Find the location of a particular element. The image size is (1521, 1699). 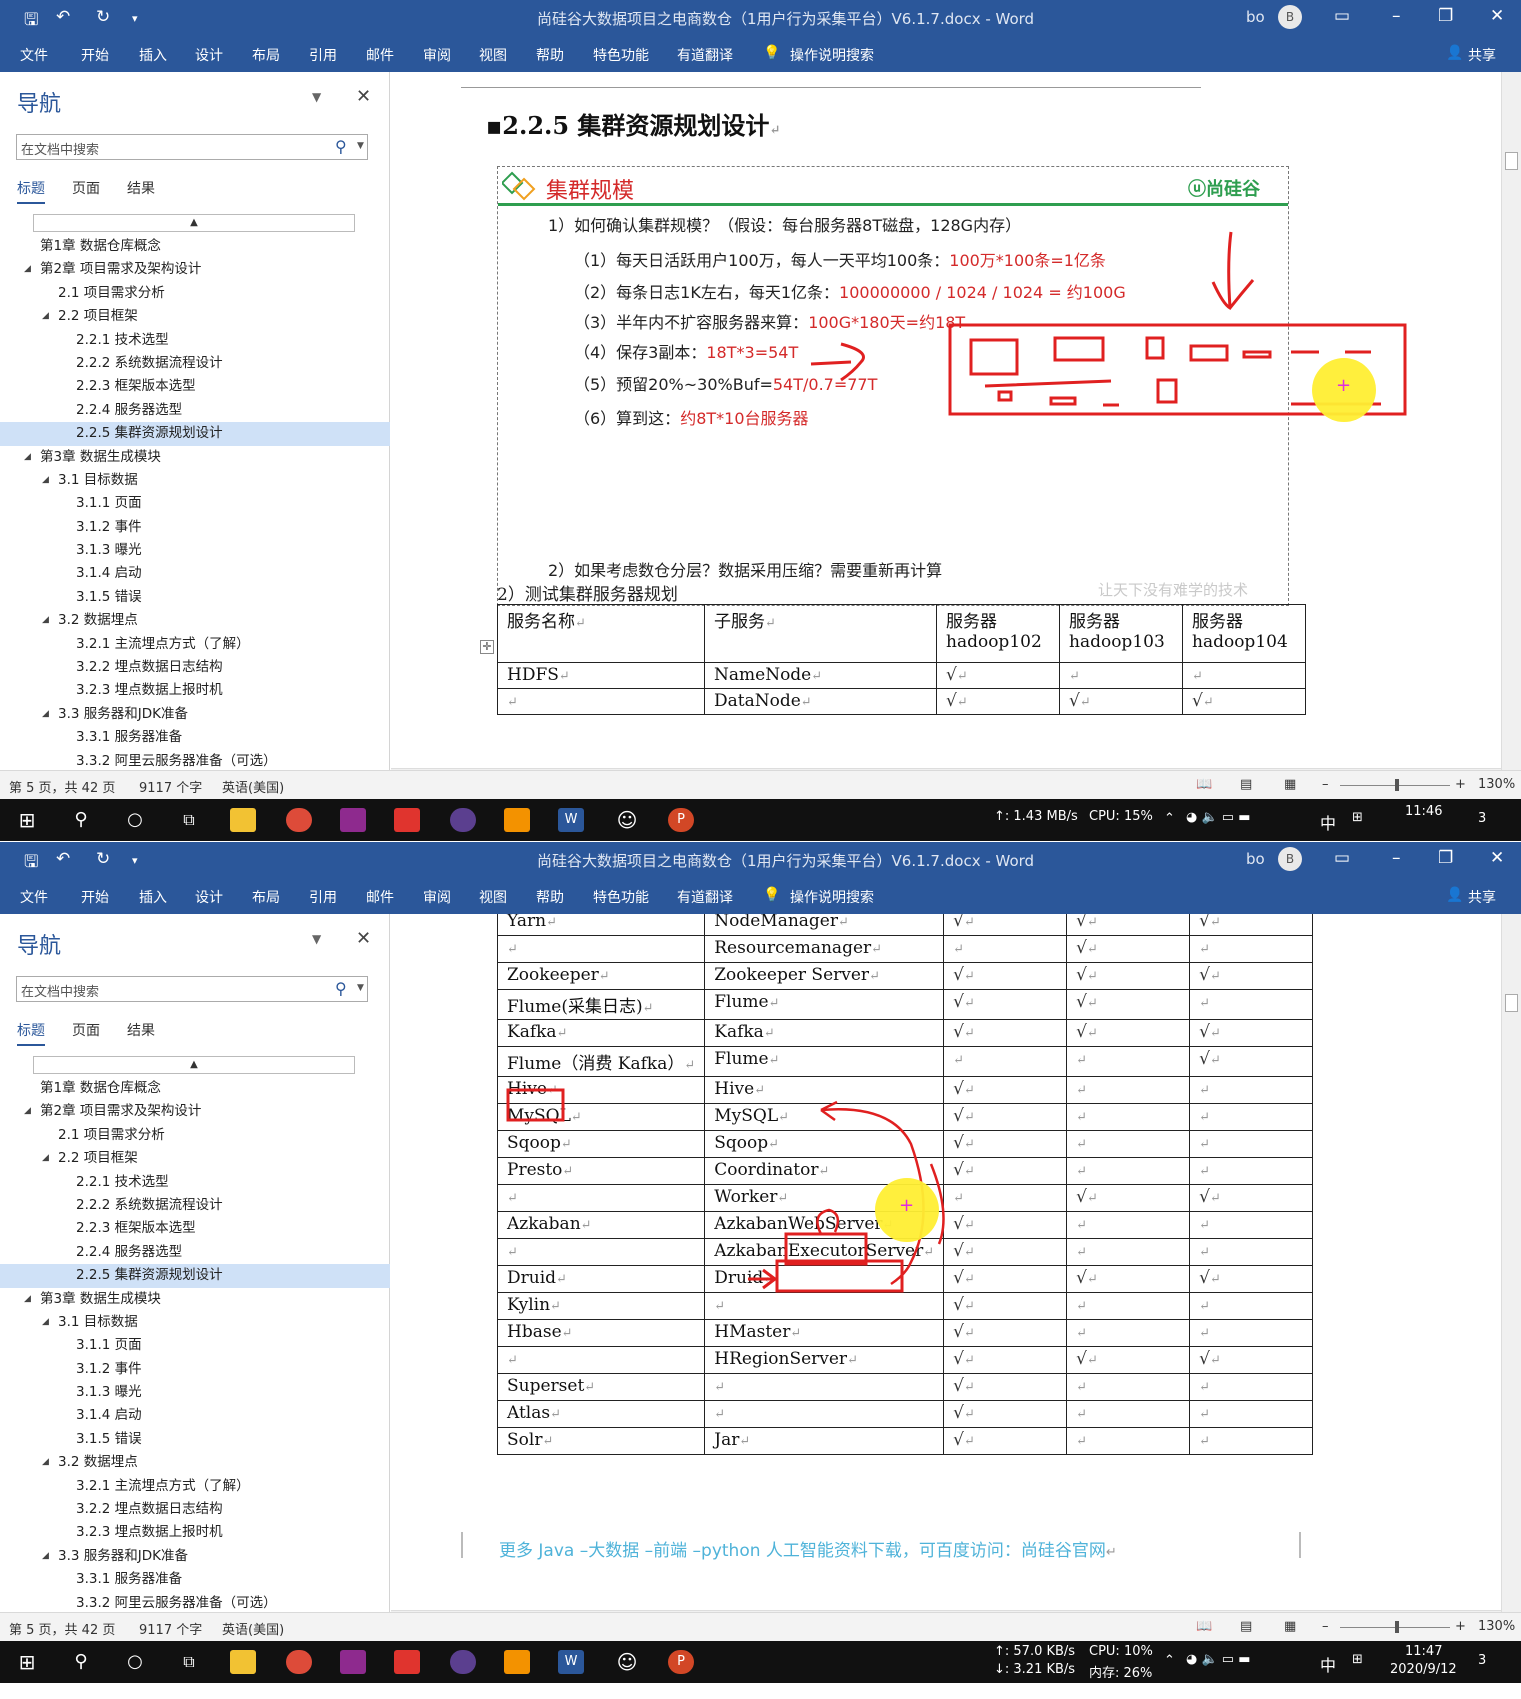

nav-heading-item: 3.1.2 事件 is located at coordinates (195, 527).